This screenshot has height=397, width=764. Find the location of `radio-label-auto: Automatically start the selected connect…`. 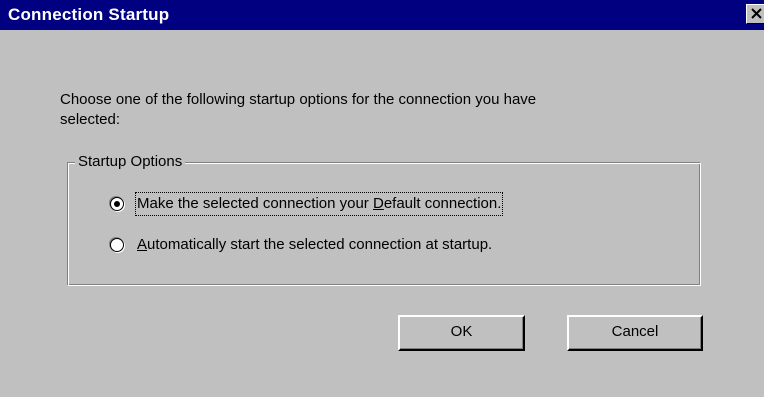

radio-label-auto: Automatically start the selected connect… is located at coordinates (314, 245).